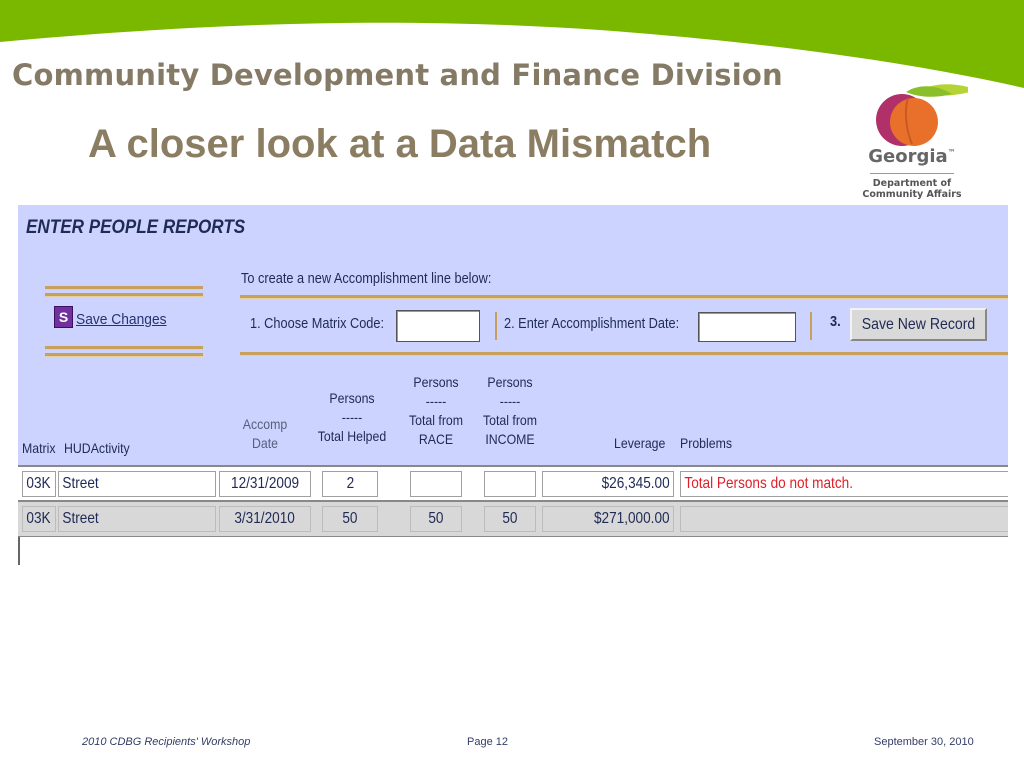  What do you see at coordinates (835, 322) in the screenshot?
I see `step3-label: 3.` at bounding box center [835, 322].